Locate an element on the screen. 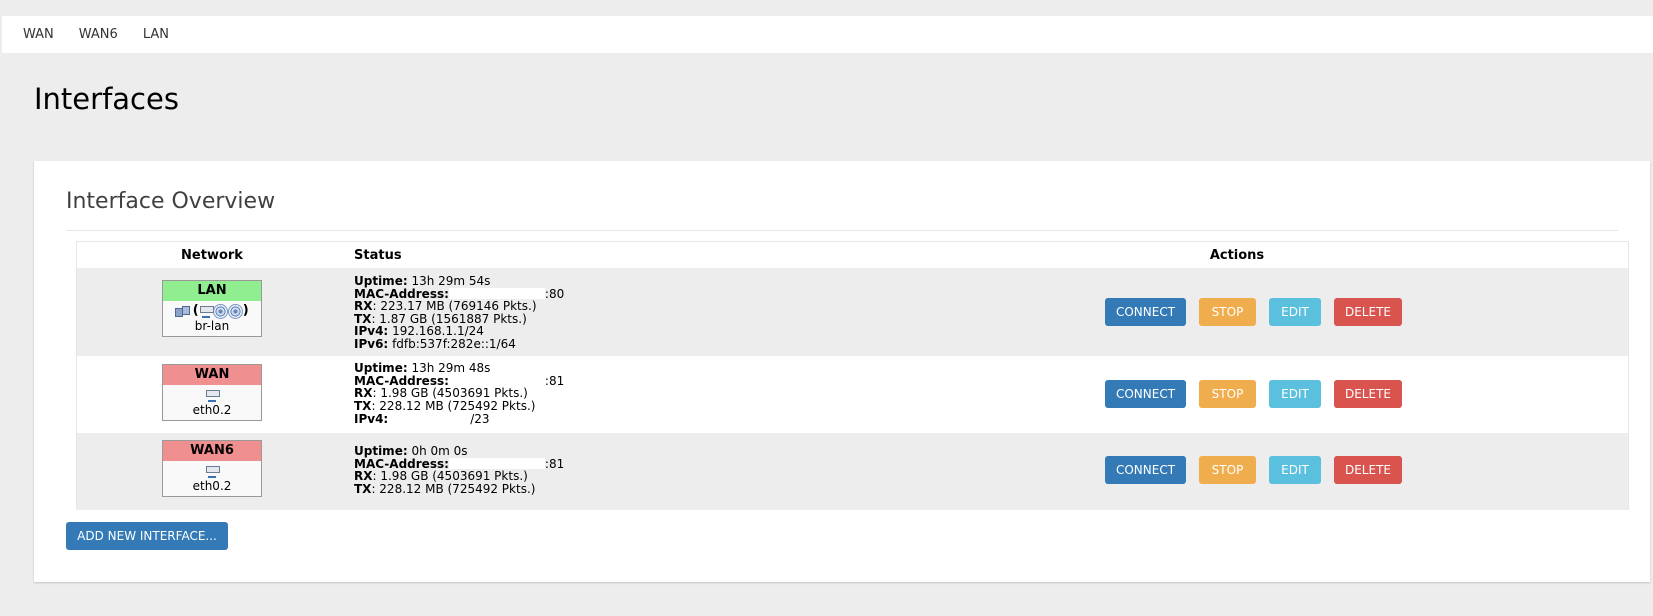  interface-badge-wan6: WAN6 eth0.2 is located at coordinates (212, 468).